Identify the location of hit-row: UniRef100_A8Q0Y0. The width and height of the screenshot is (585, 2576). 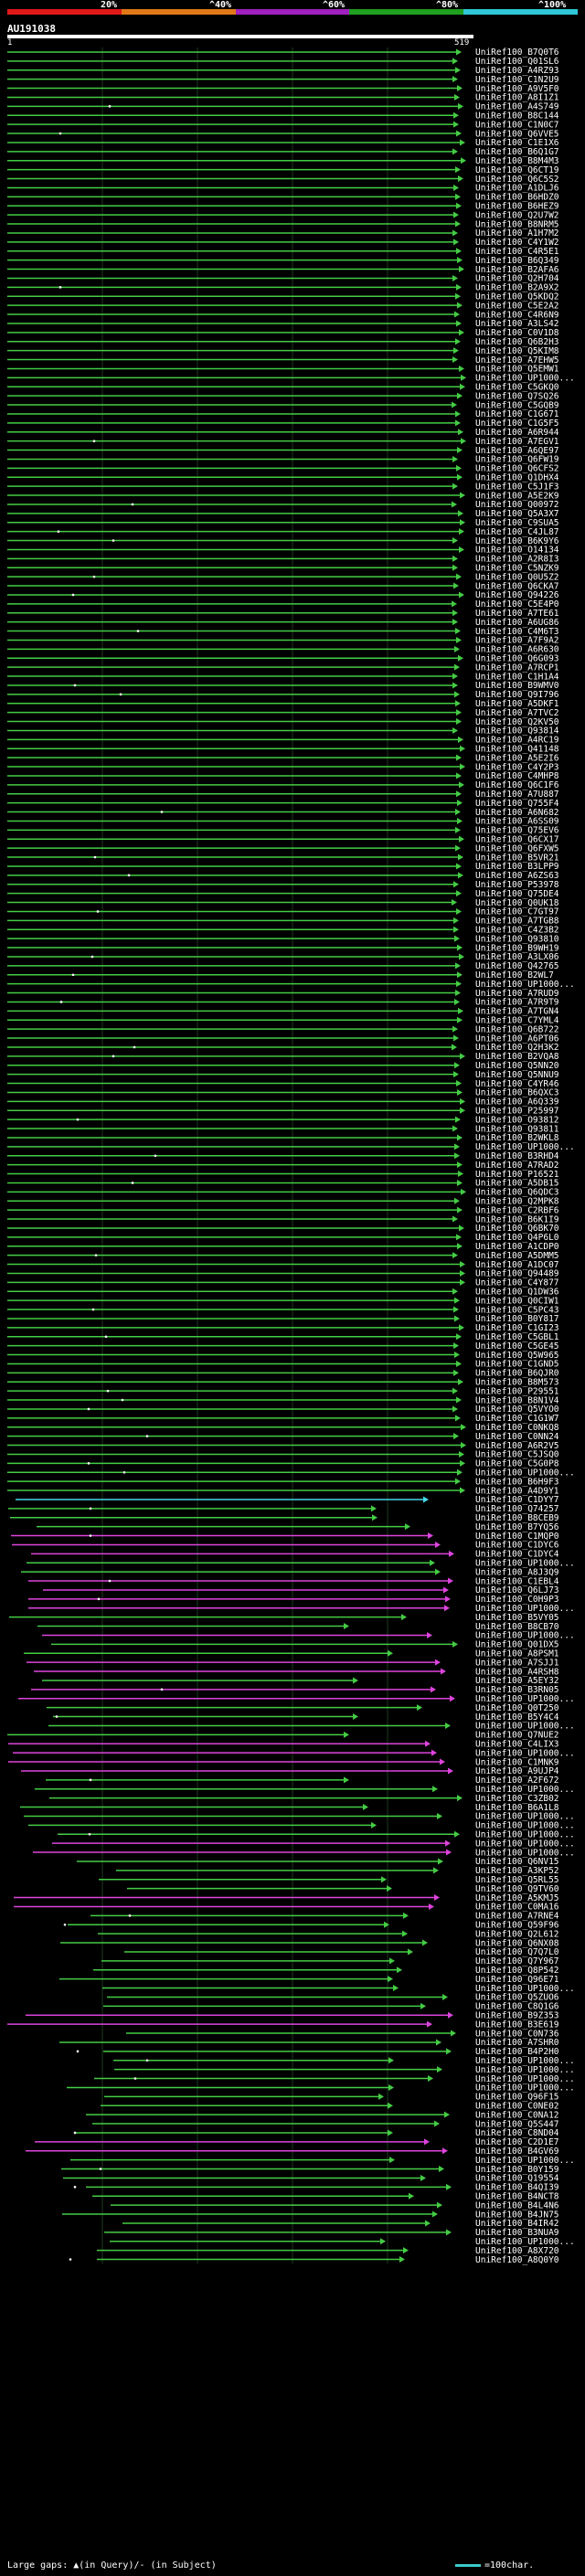
(314, 2260).